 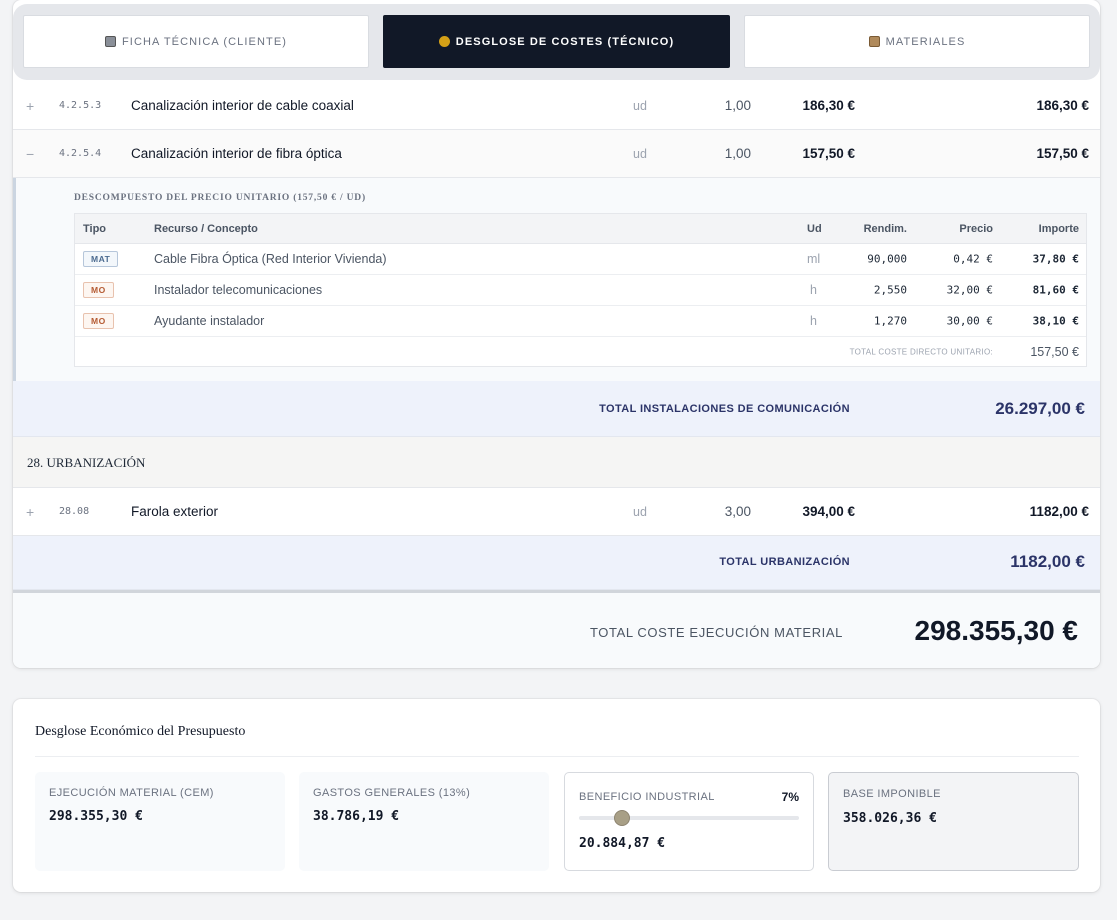 I want to click on row-code: 4.2.5.4, so click(x=80, y=153).